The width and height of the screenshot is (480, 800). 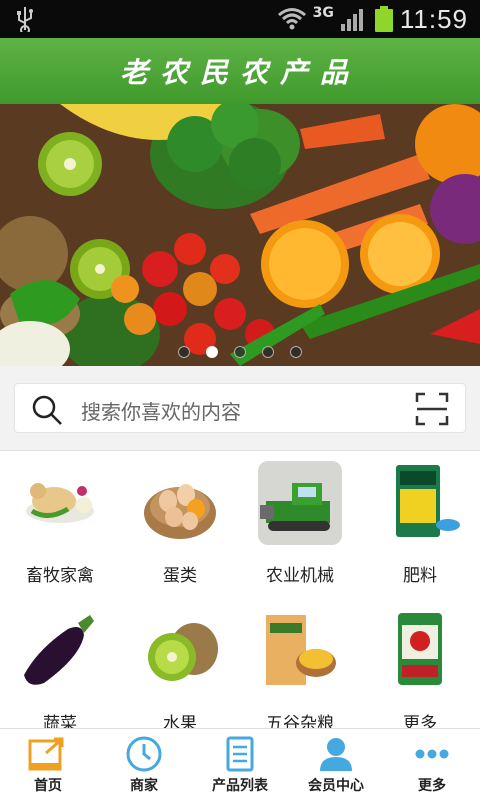 I want to click on category-item-fruit: 水果, so click(x=180, y=666).